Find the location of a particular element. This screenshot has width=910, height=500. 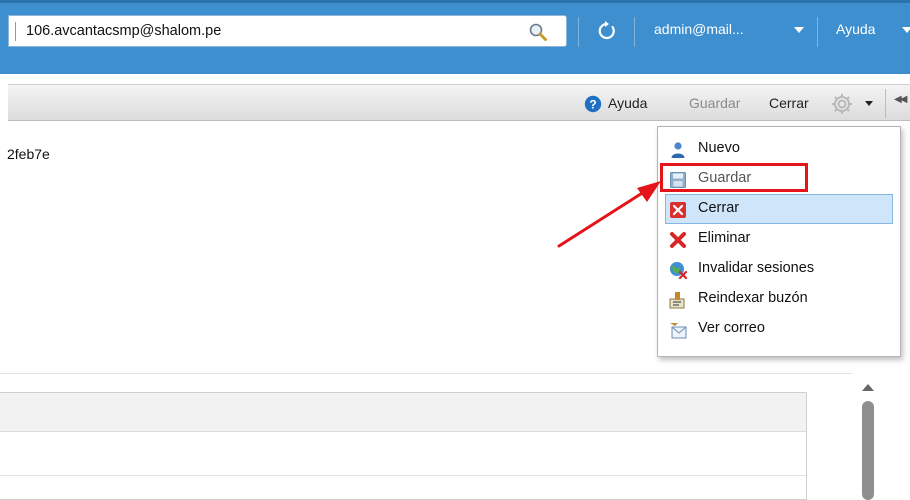

help-icon: ? is located at coordinates (593, 104).